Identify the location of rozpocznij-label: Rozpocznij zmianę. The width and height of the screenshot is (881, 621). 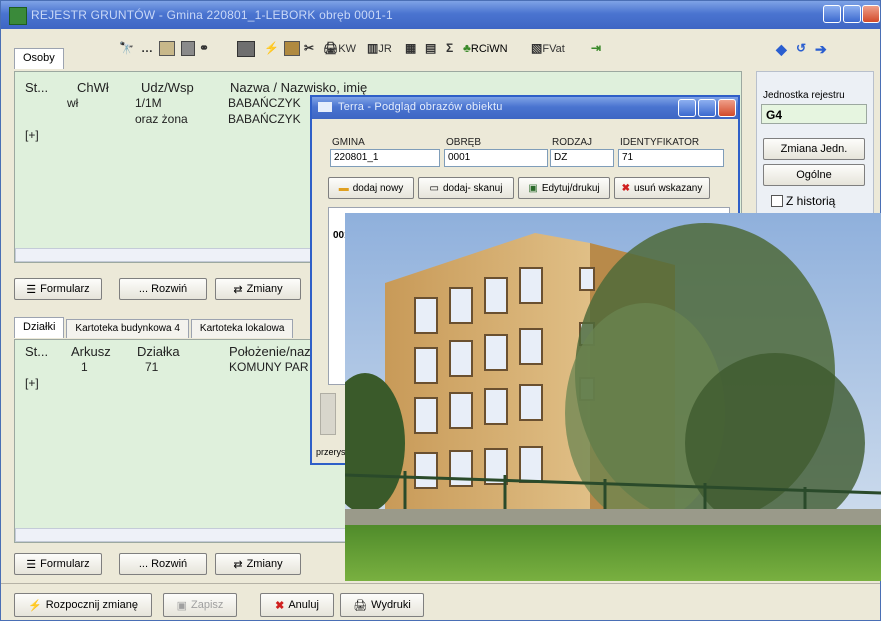
(92, 605).